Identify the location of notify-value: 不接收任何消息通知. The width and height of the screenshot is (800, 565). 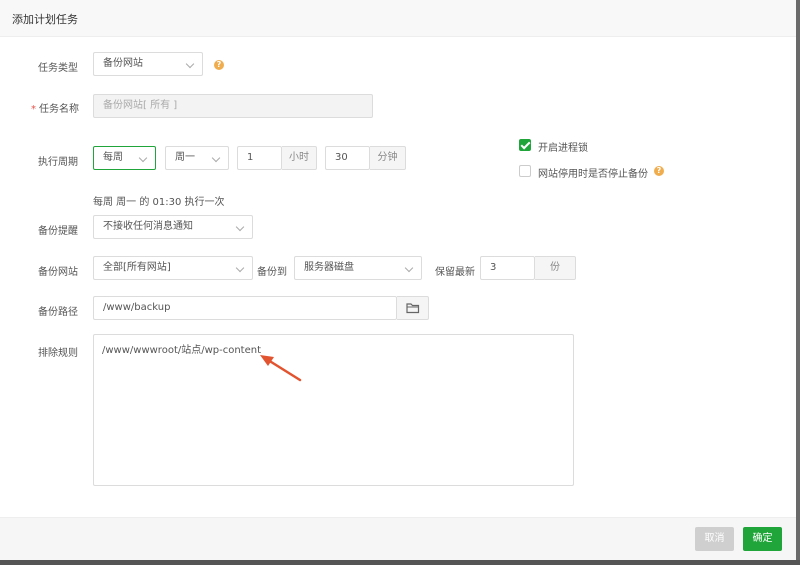
(148, 226).